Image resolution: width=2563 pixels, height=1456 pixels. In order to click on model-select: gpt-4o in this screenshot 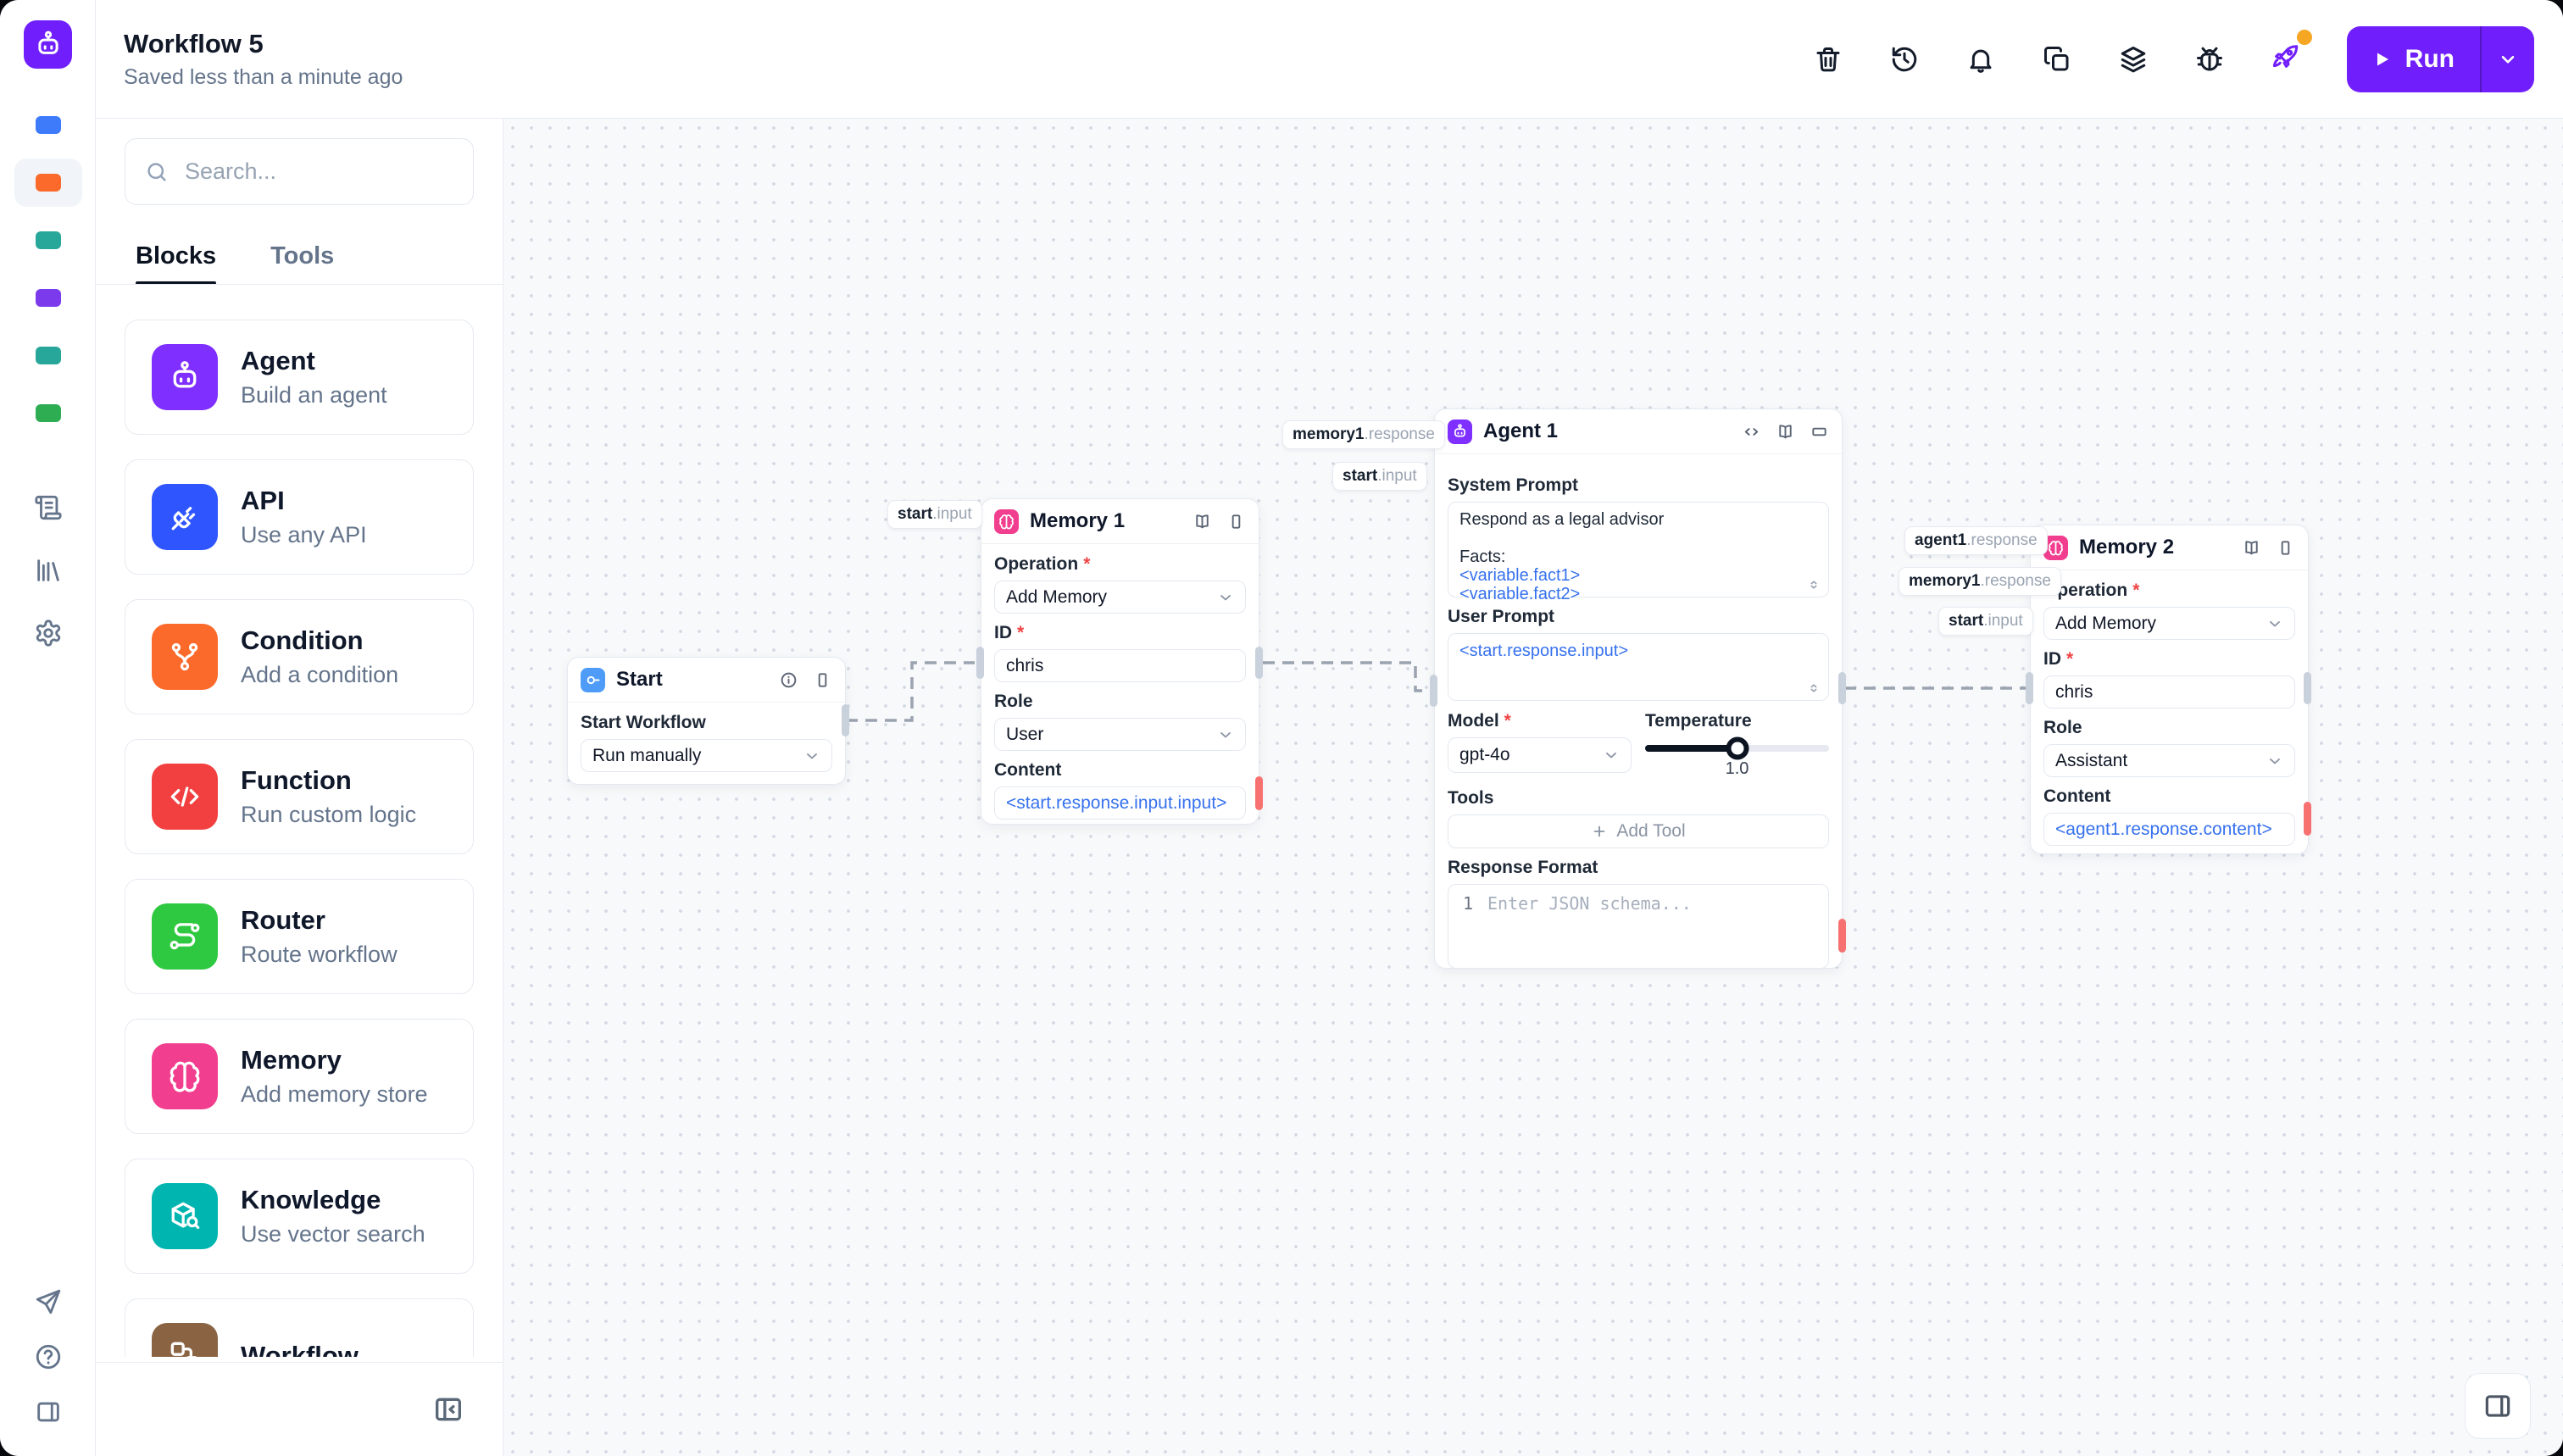, I will do `click(1540, 755)`.